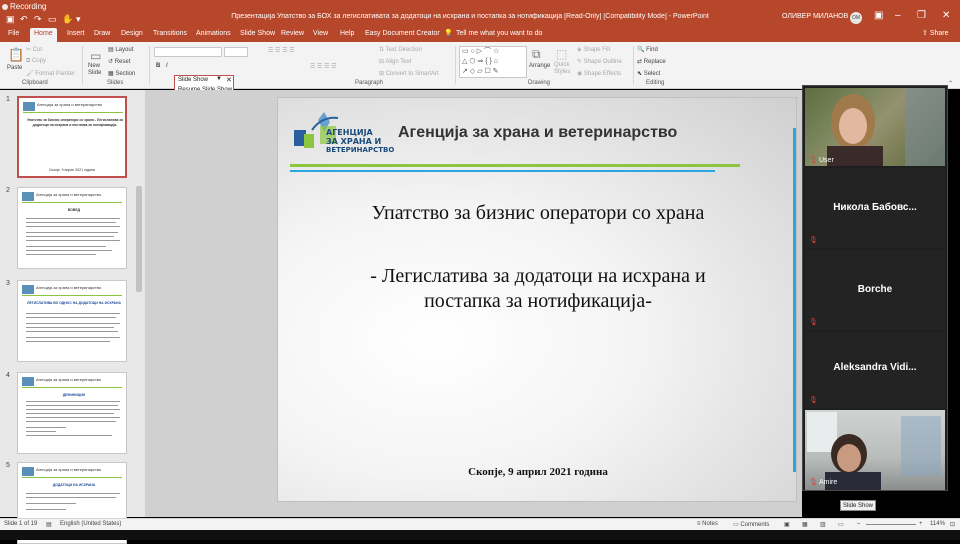  I want to click on undo-icon: ↶, so click(24, 19).